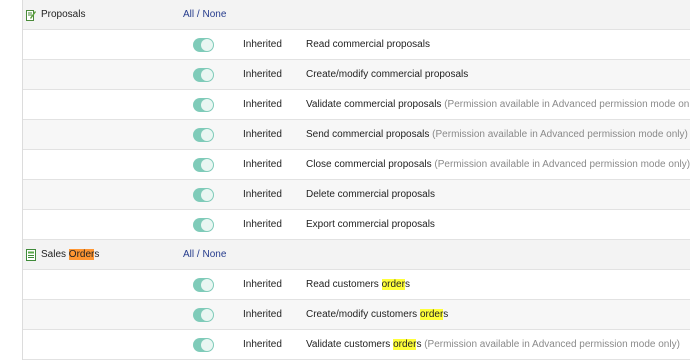 This screenshot has height=360, width=690. Describe the element at coordinates (387, 74) in the screenshot. I see `permission-label: Create/modify commercial proposals` at that location.